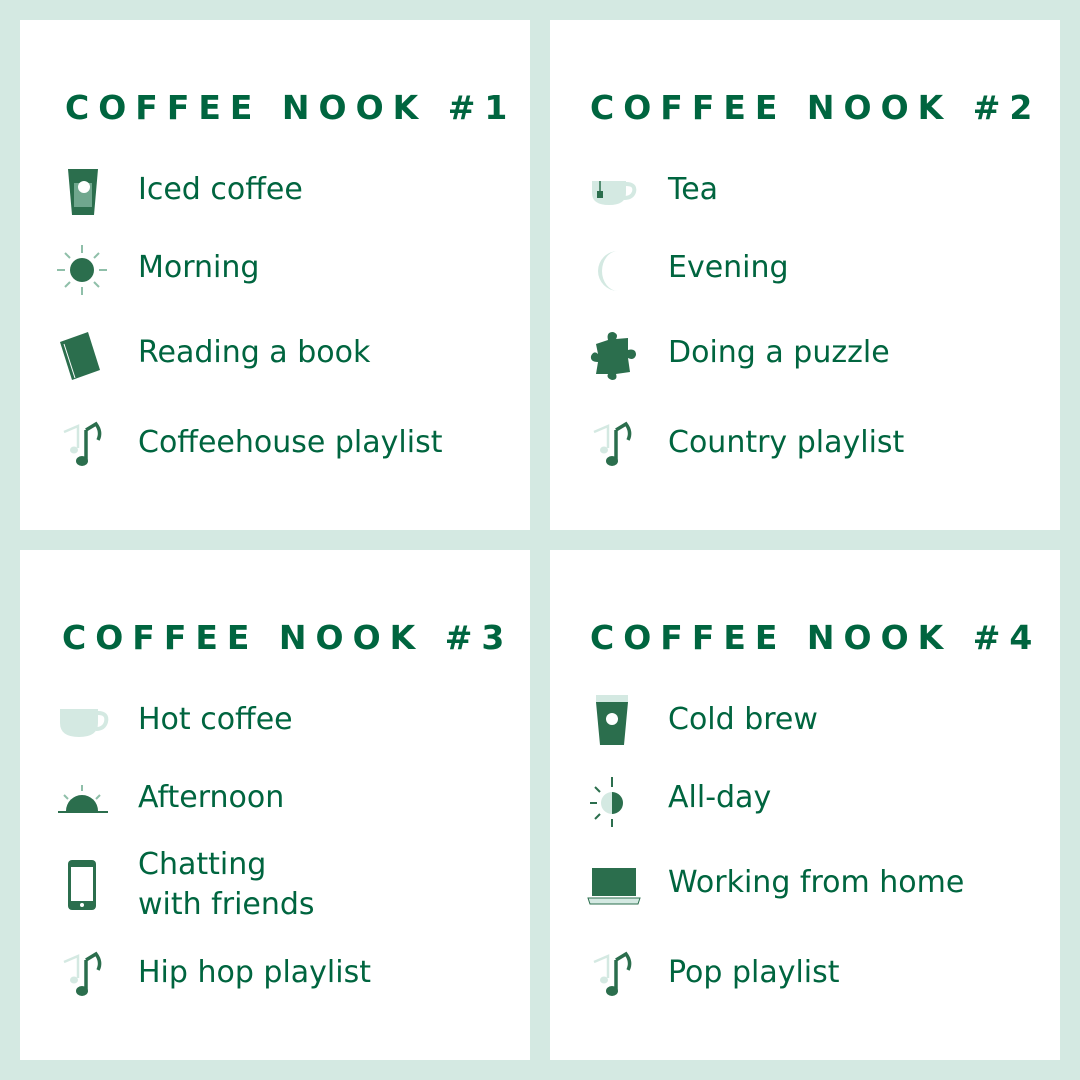  What do you see at coordinates (83, 799) in the screenshot?
I see `sunset-icon` at bounding box center [83, 799].